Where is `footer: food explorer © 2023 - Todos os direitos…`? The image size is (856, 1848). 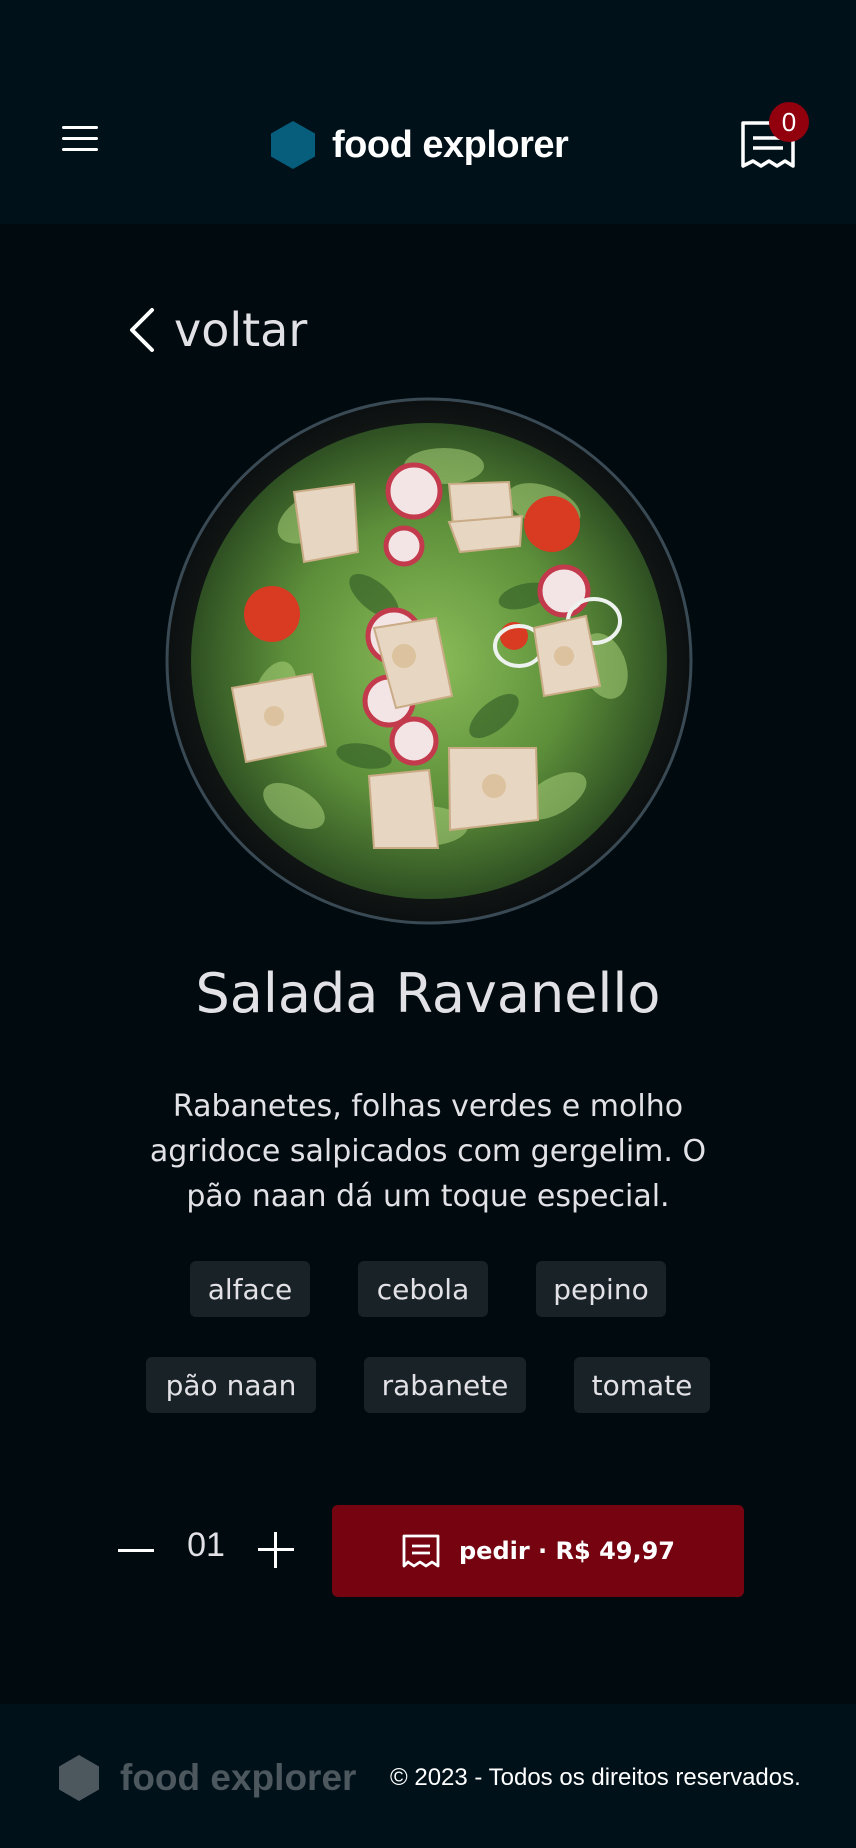 footer: food explorer © 2023 - Todos os direitos… is located at coordinates (428, 1776).